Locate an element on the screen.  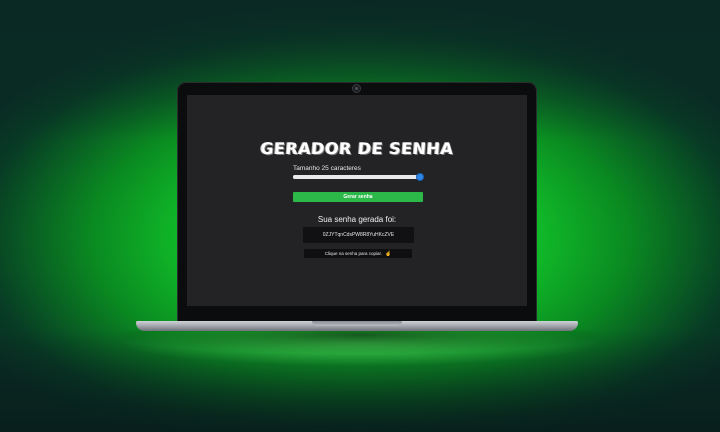
generated-password: 0ZJYTqnCdsPW8R8YuHKcZVE is located at coordinates (358, 235).